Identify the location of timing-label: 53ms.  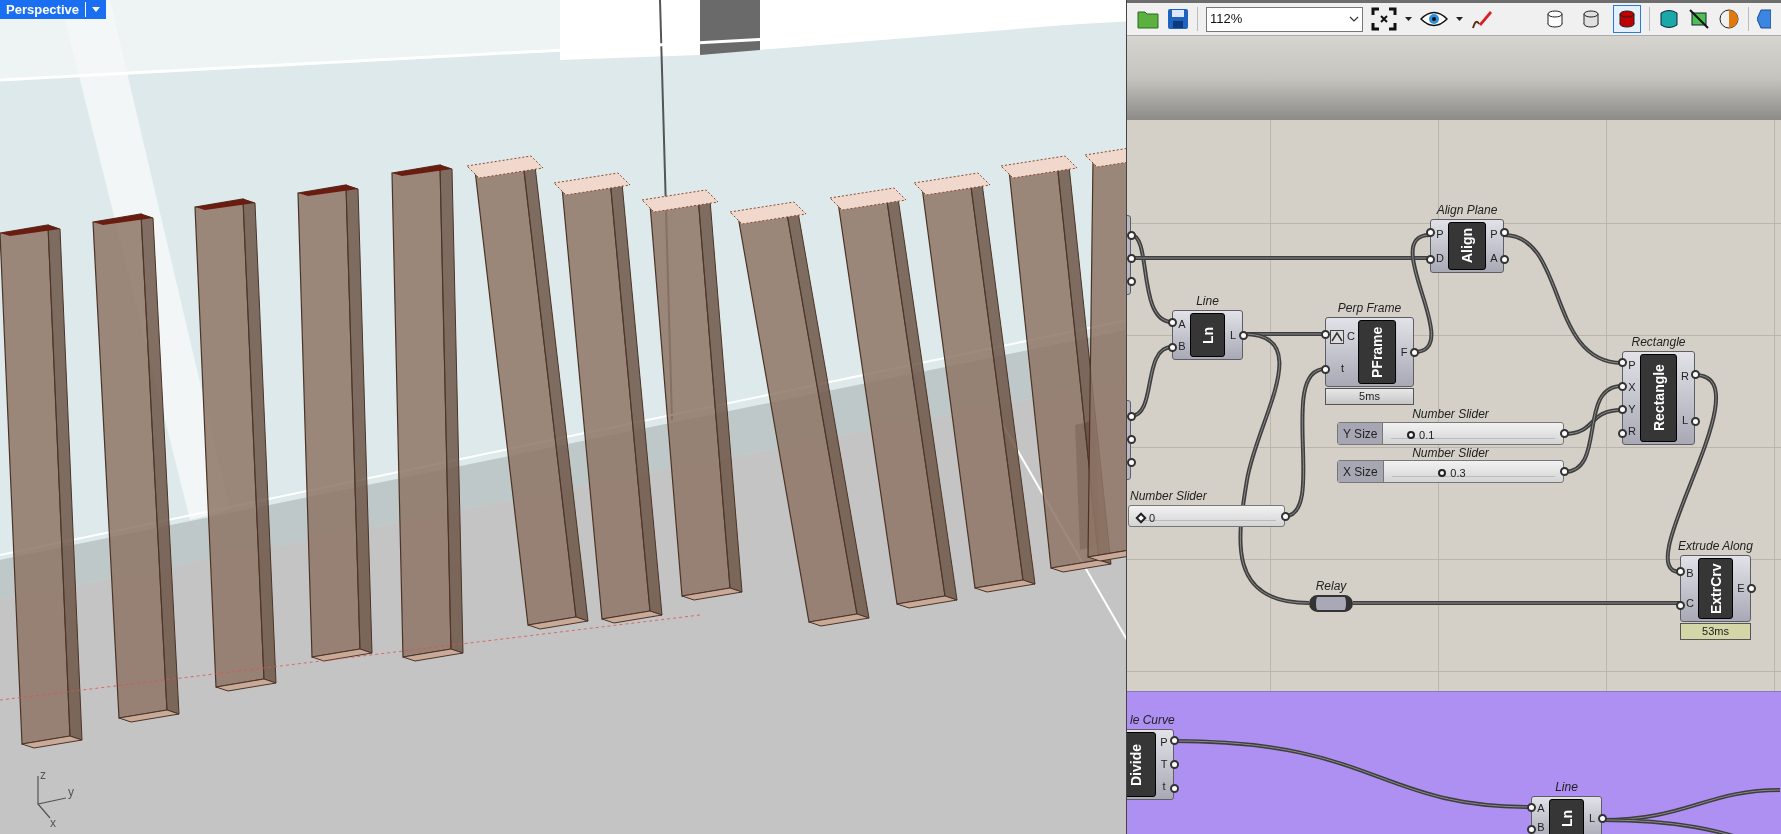
(1715, 631).